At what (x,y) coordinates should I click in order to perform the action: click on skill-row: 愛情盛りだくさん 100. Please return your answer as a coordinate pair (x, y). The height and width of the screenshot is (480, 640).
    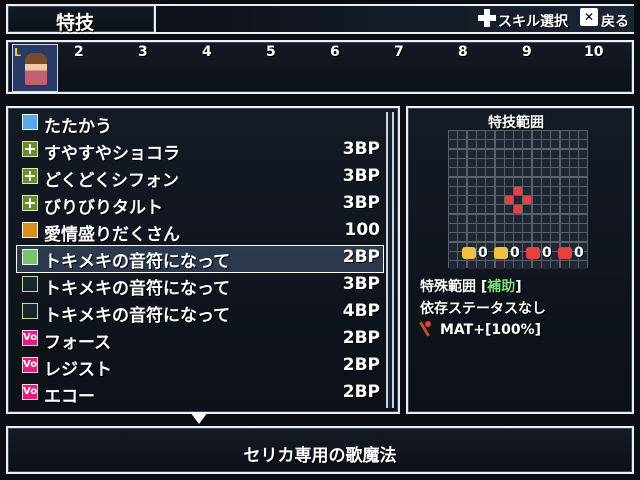
    Looking at the image, I should click on (205, 232).